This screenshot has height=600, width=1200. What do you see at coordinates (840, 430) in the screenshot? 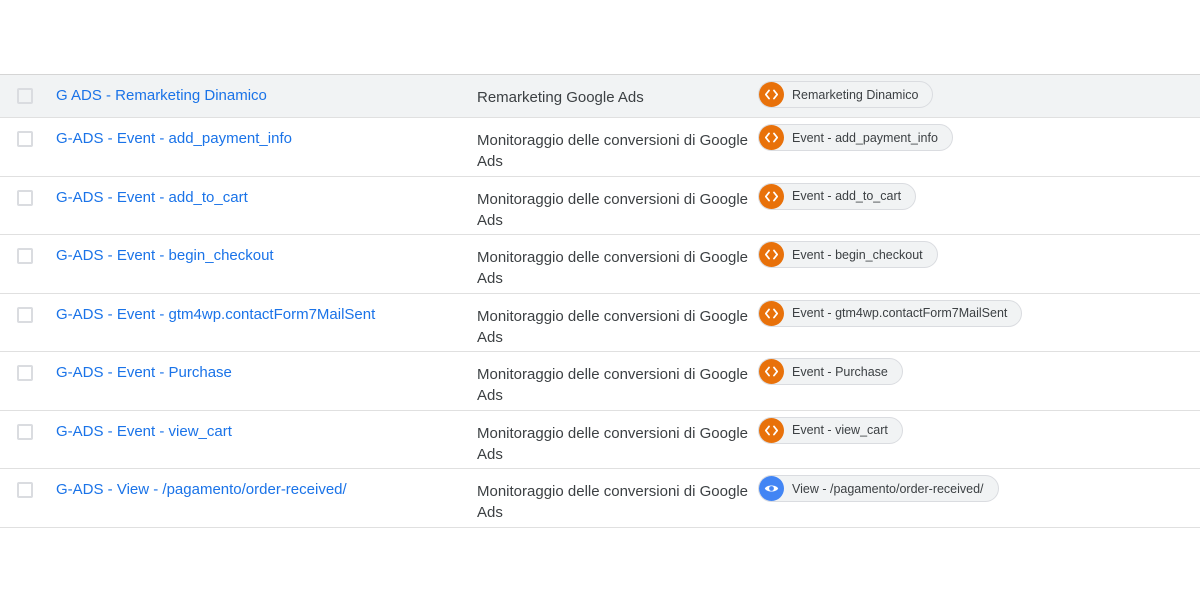
I see `trigger-label: Event - view_cart` at bounding box center [840, 430].